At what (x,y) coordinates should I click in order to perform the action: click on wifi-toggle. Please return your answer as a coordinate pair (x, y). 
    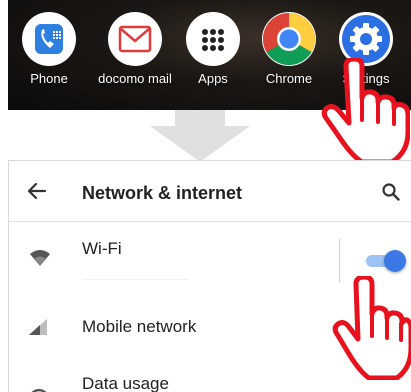
    Looking at the image, I should click on (386, 261).